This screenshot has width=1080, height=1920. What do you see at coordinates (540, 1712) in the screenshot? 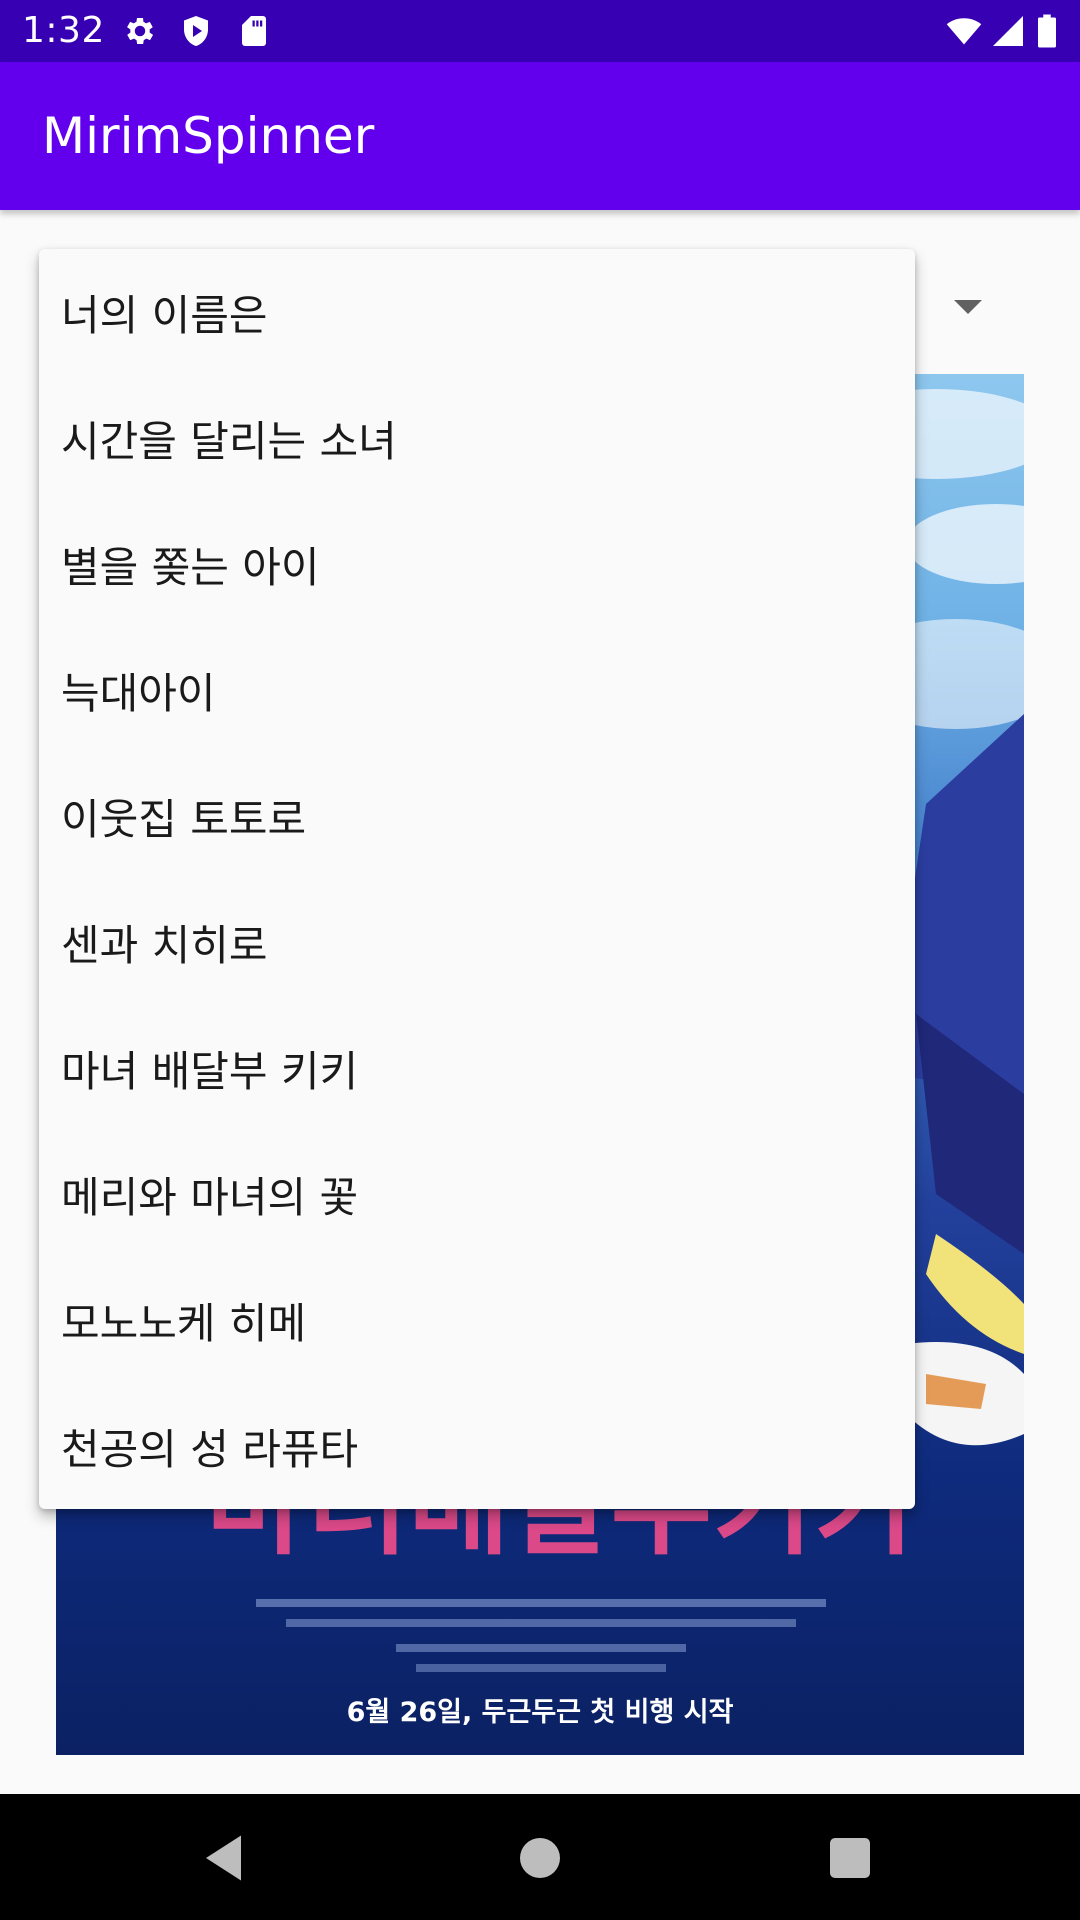
I see `poster-release-text: 6월 26일, 두근두근 첫 비행 시작` at bounding box center [540, 1712].